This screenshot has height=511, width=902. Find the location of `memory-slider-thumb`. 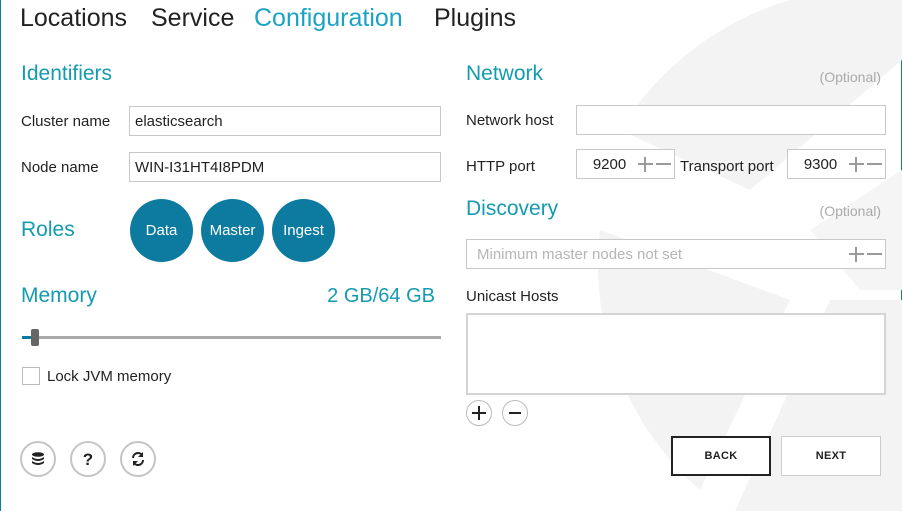

memory-slider-thumb is located at coordinates (35, 337).